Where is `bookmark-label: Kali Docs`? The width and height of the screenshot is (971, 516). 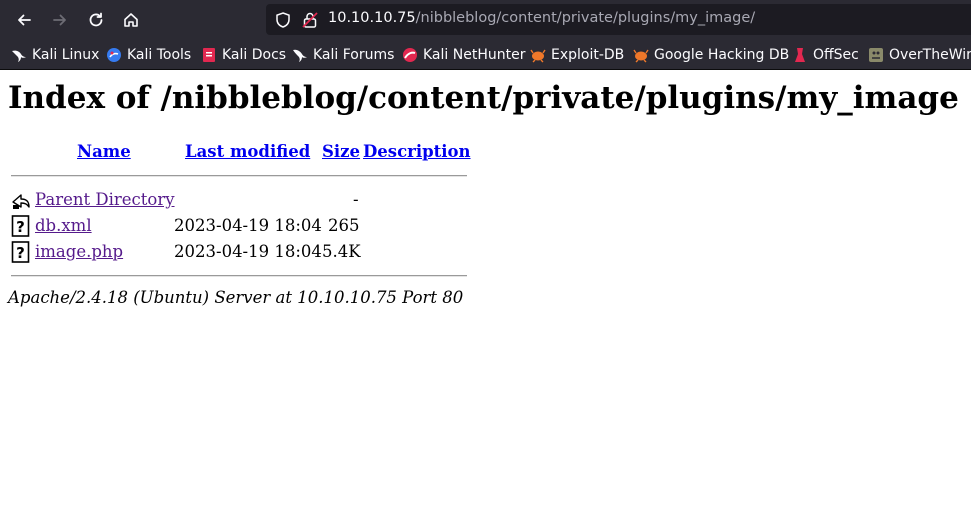 bookmark-label: Kali Docs is located at coordinates (254, 55).